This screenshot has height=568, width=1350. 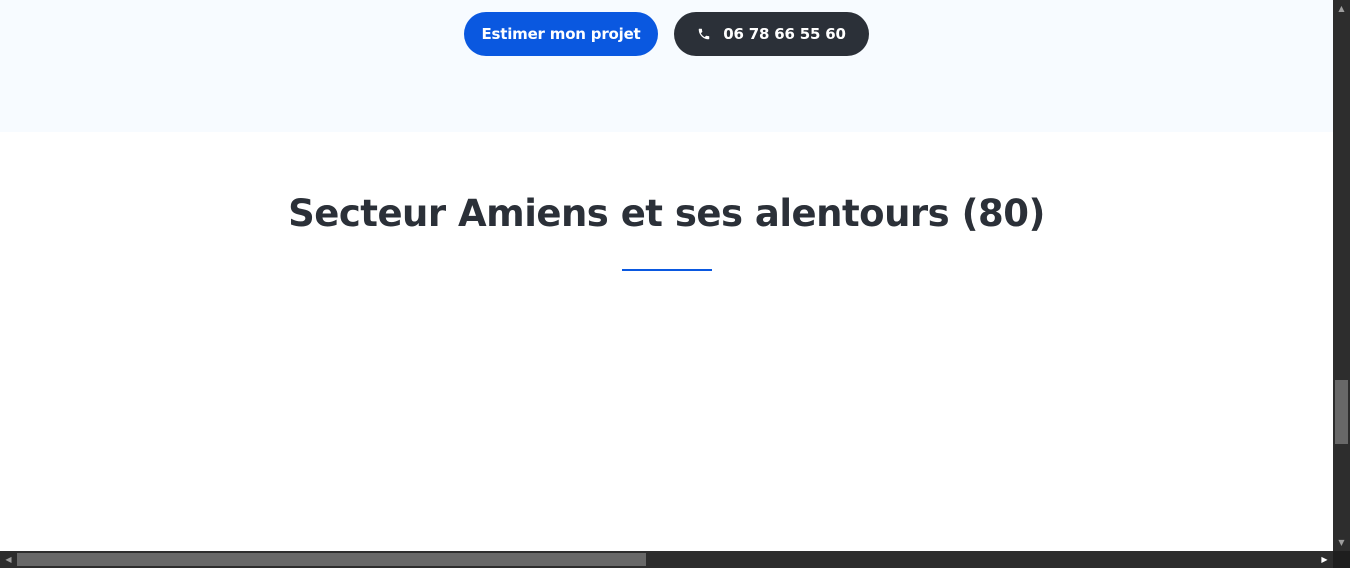 What do you see at coordinates (1341, 275) in the screenshot?
I see `vertical-scrollbar: ▲ ▼` at bounding box center [1341, 275].